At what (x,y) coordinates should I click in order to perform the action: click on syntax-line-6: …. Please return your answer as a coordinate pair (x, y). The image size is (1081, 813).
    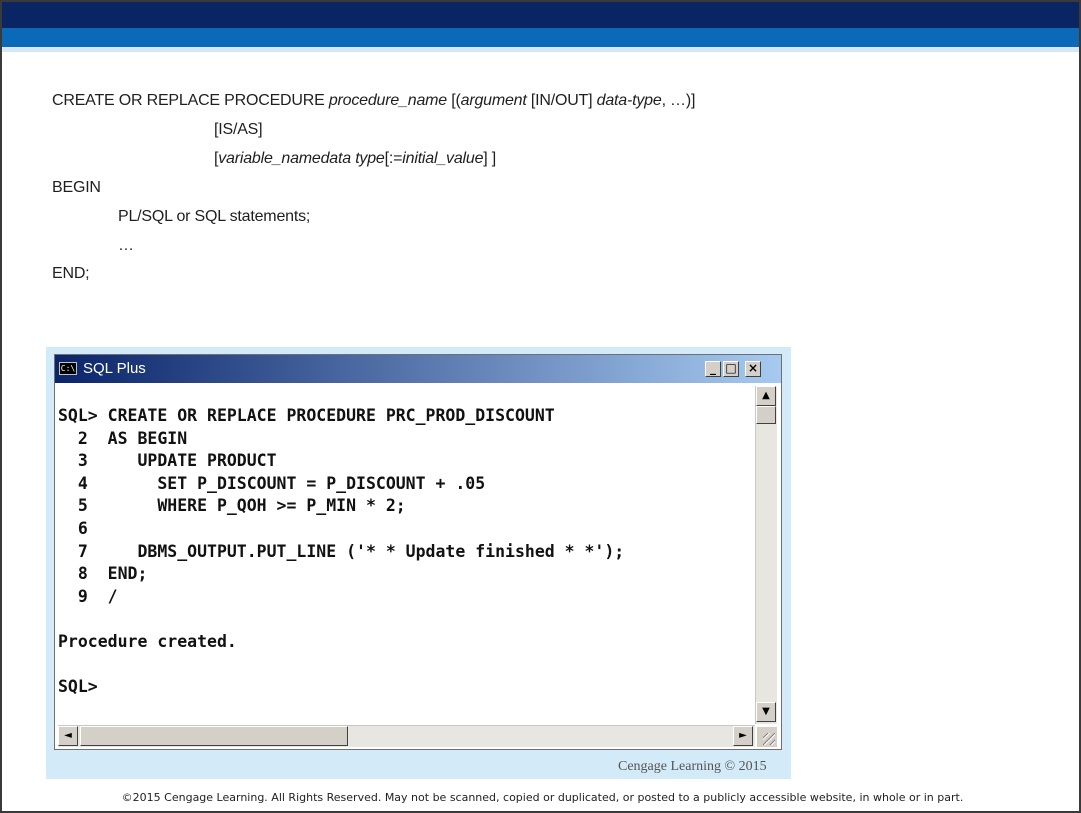
    Looking at the image, I should click on (126, 245).